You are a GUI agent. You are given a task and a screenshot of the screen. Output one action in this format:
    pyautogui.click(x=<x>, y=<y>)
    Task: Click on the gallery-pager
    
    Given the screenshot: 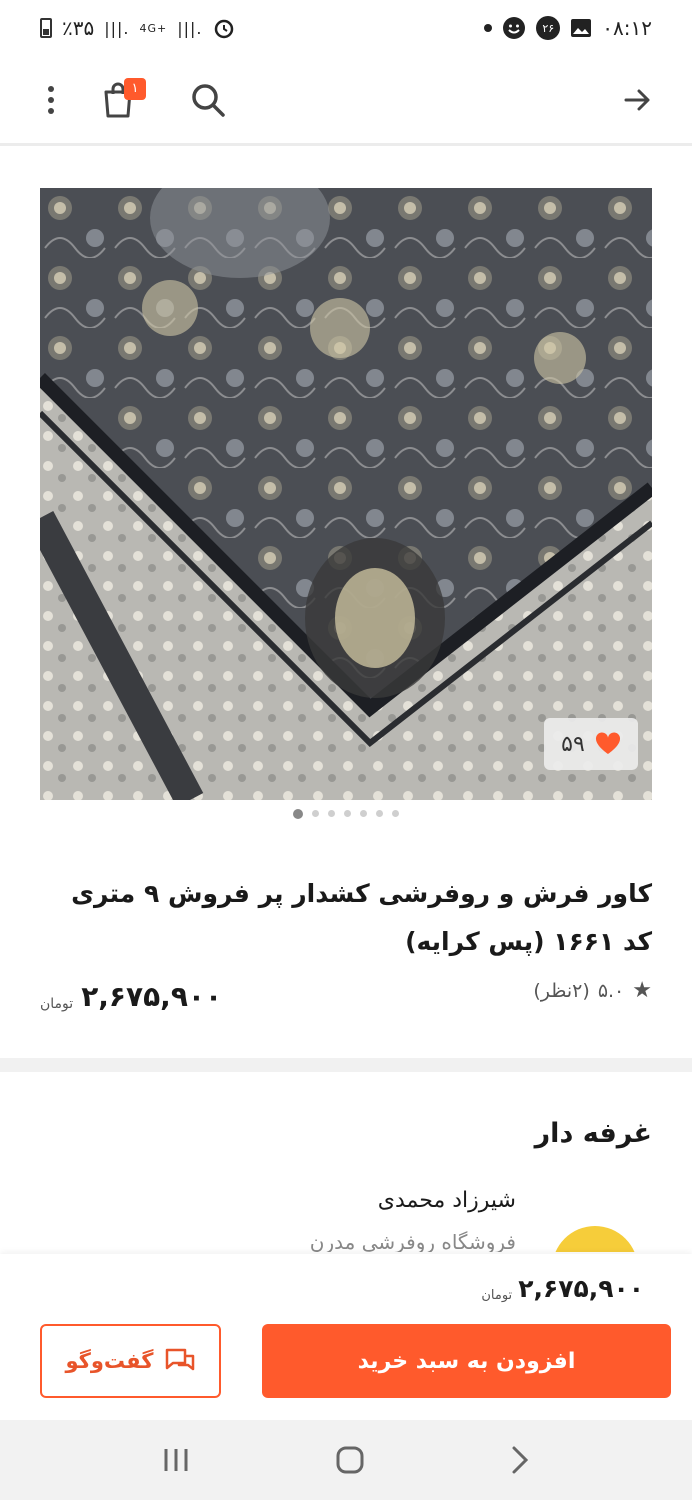 What is the action you would take?
    pyautogui.click(x=346, y=815)
    